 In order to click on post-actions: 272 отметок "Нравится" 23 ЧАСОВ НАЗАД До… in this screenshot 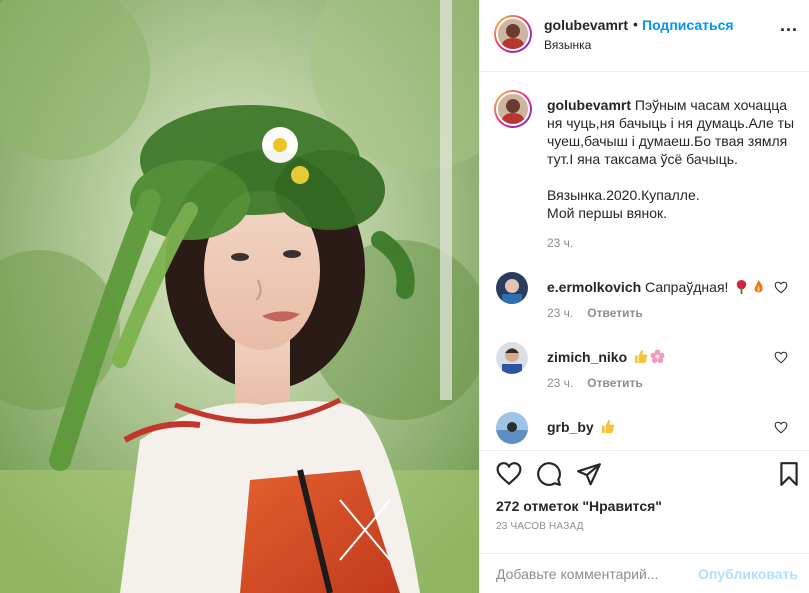, I will do `click(644, 521)`.